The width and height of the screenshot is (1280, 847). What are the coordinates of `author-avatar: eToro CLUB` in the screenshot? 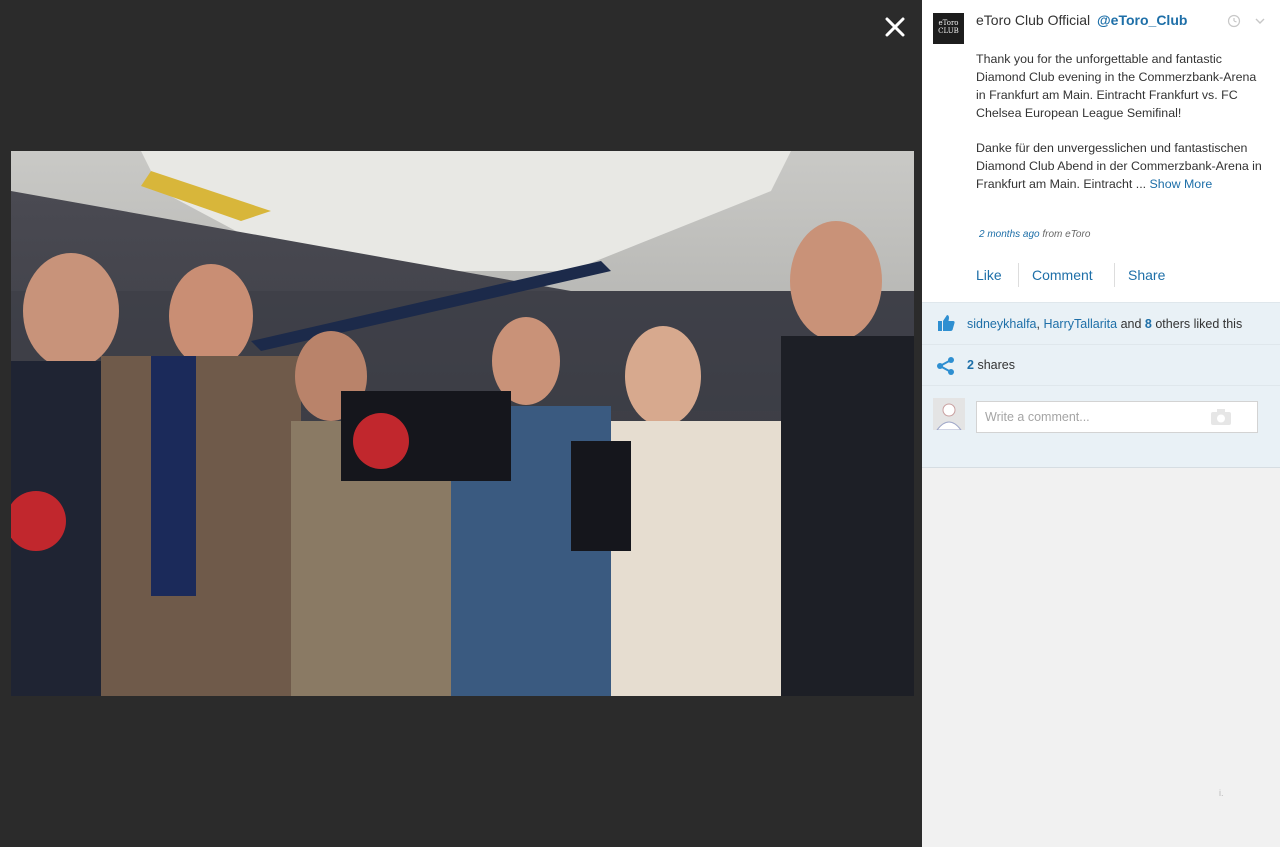 It's located at (948, 28).